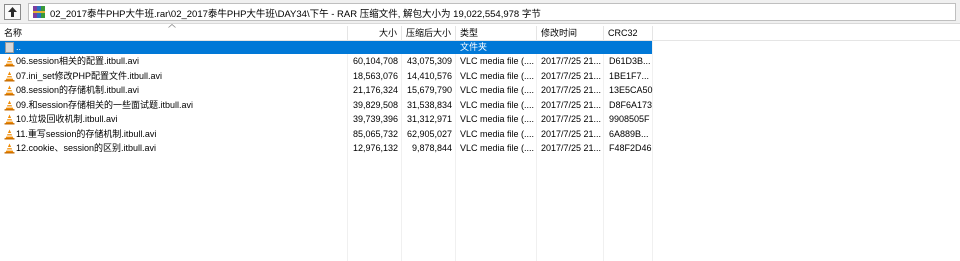 The image size is (960, 261). Describe the element at coordinates (630, 148) in the screenshot. I see `file-crc32: F48F2D46` at that location.